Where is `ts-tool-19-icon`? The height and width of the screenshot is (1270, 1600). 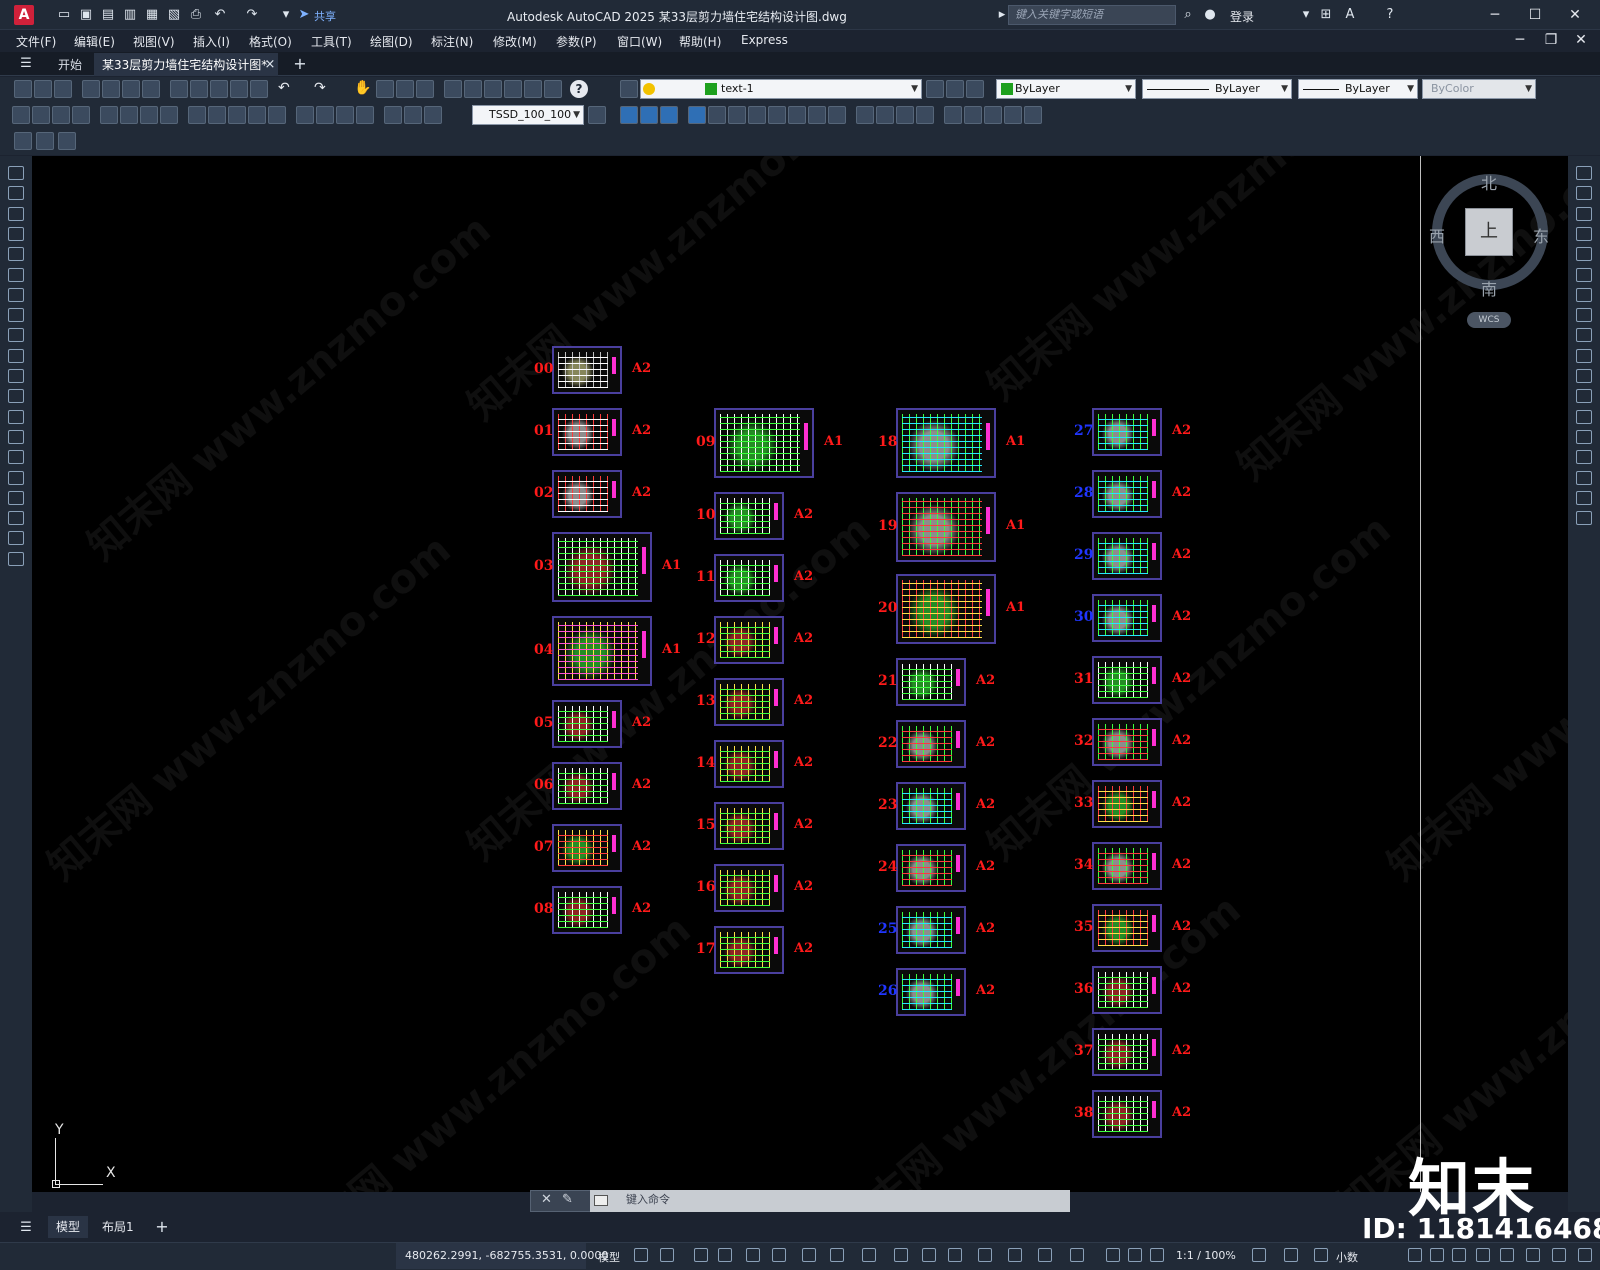 ts-tool-19-icon is located at coordinates (1013, 115).